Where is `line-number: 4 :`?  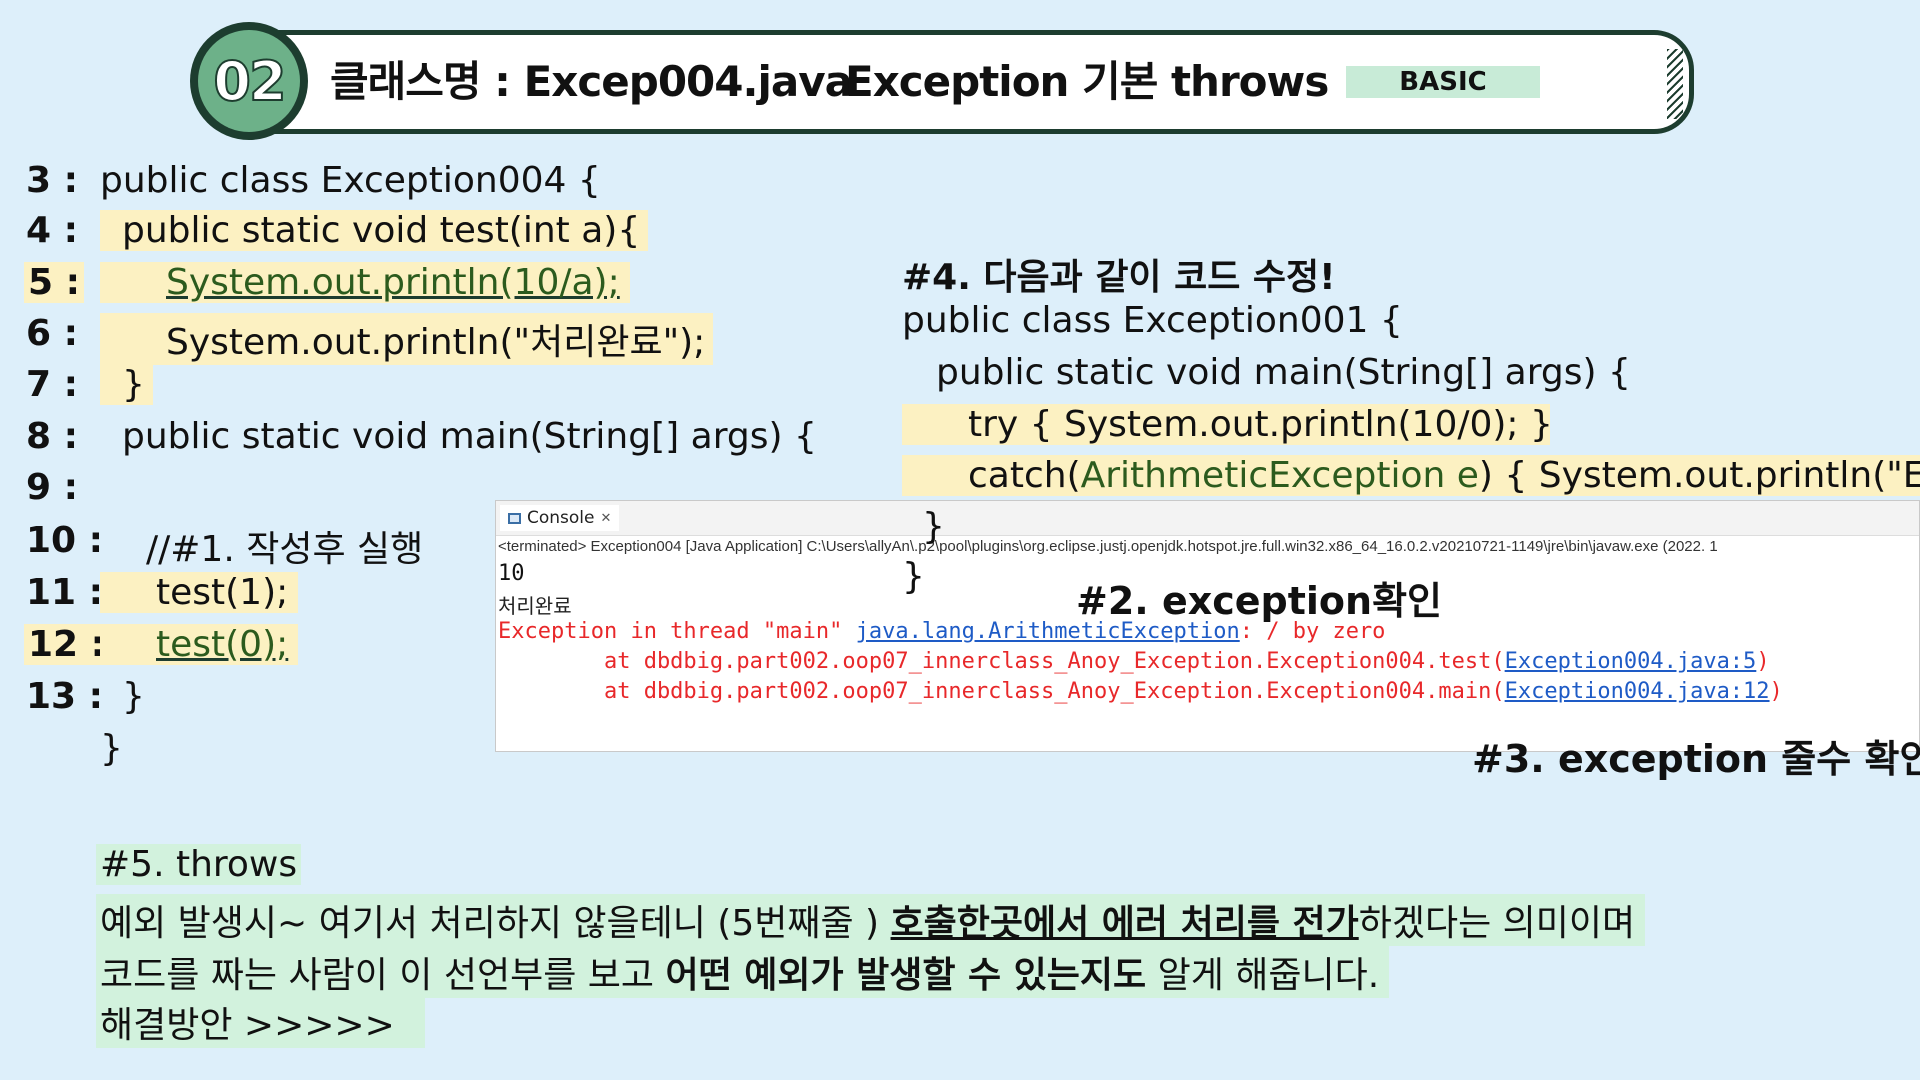
line-number: 4 : is located at coordinates (52, 230).